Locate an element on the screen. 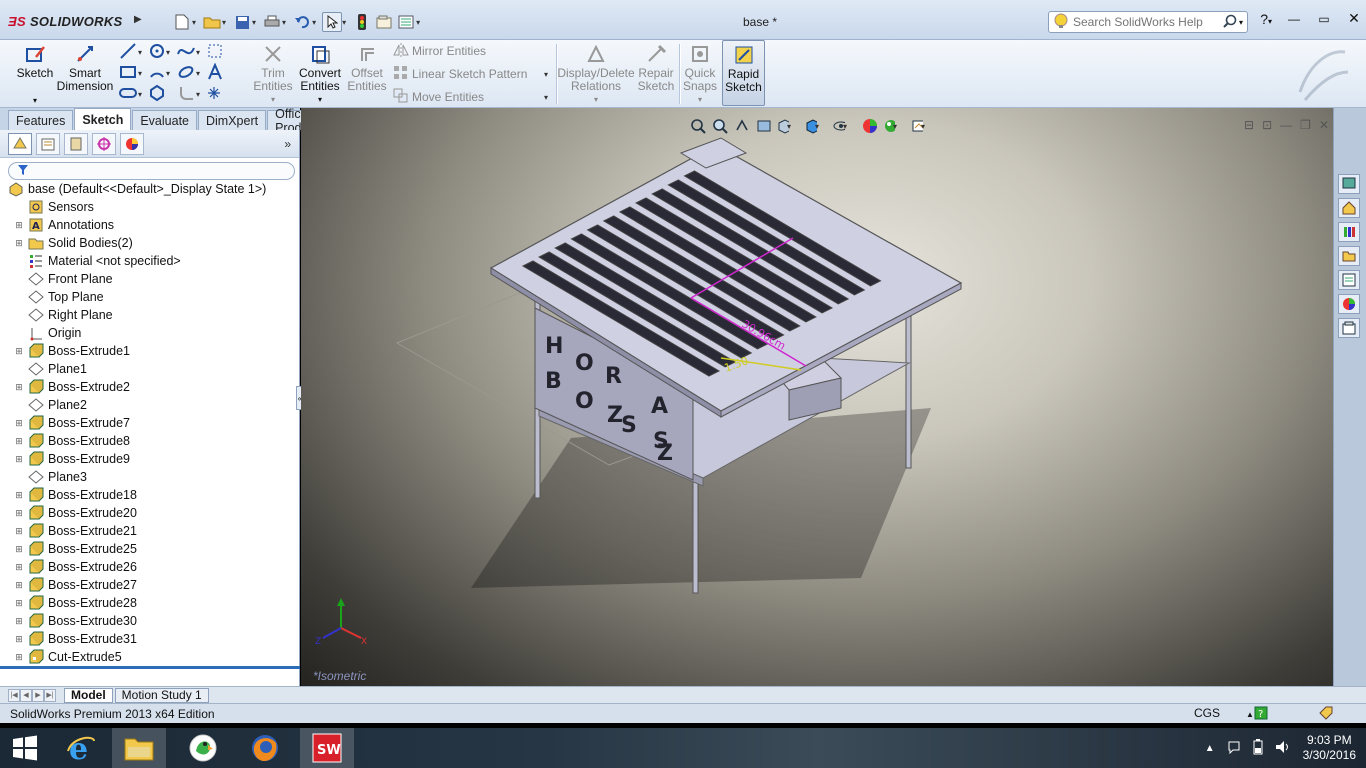 This screenshot has height=768, width=1366. save-icon is located at coordinates (242, 22).